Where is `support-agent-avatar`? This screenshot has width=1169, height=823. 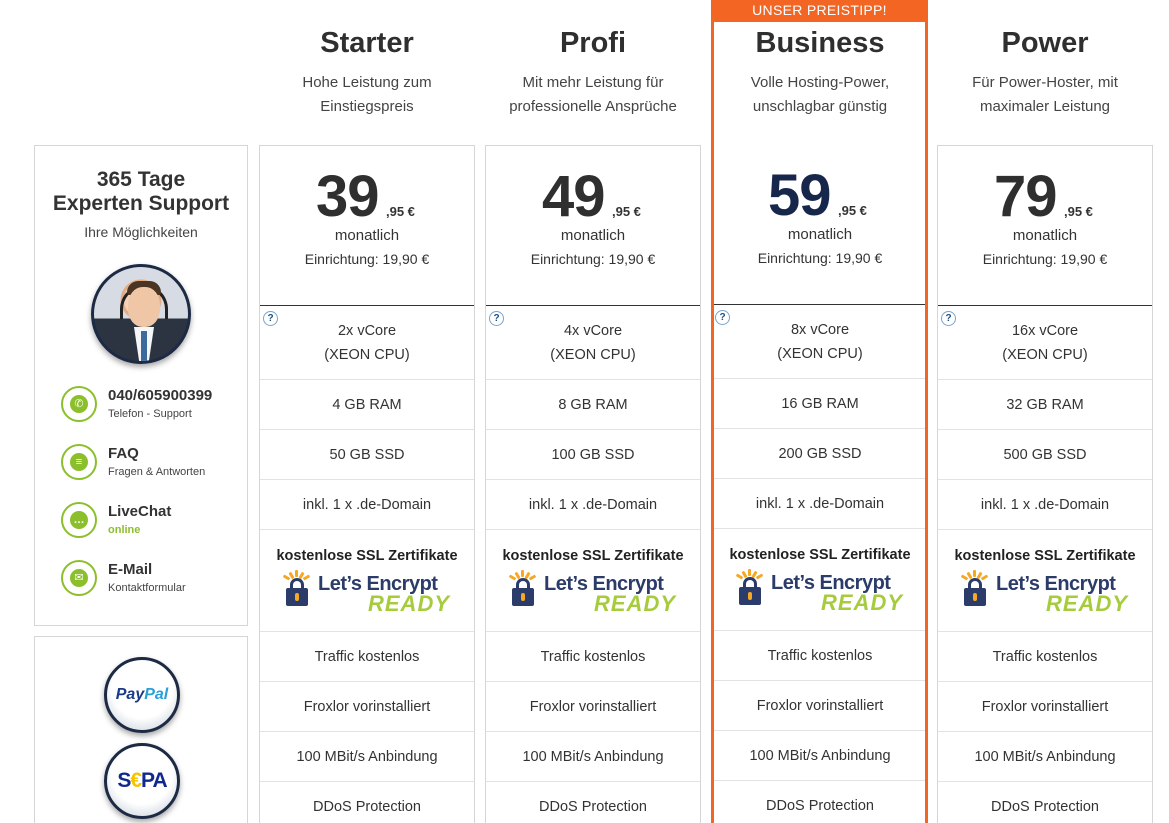
support-agent-avatar is located at coordinates (141, 314).